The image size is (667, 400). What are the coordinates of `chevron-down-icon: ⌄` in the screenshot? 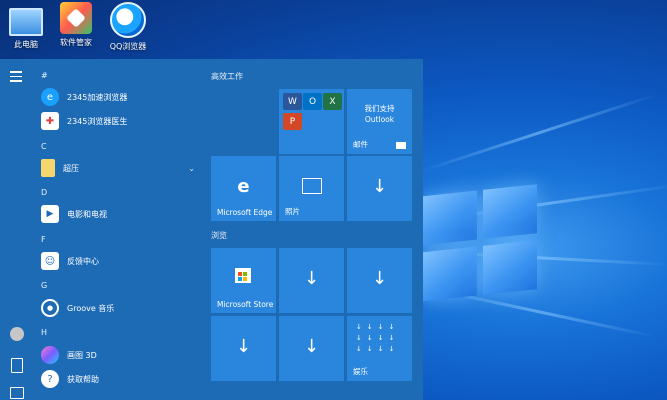 It's located at (191, 168).